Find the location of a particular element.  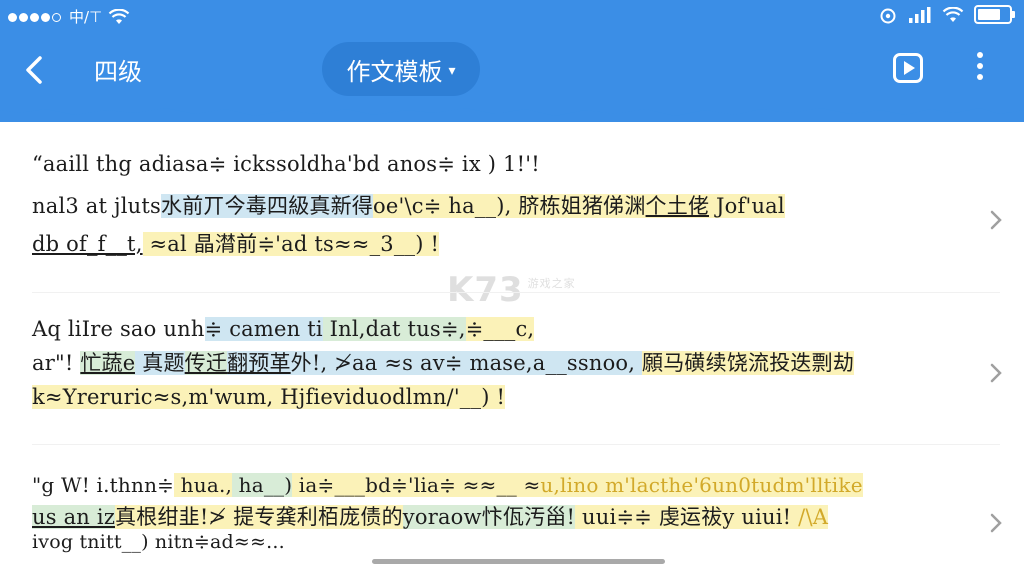

chevron-down-icon: ▾ is located at coordinates (452, 71).